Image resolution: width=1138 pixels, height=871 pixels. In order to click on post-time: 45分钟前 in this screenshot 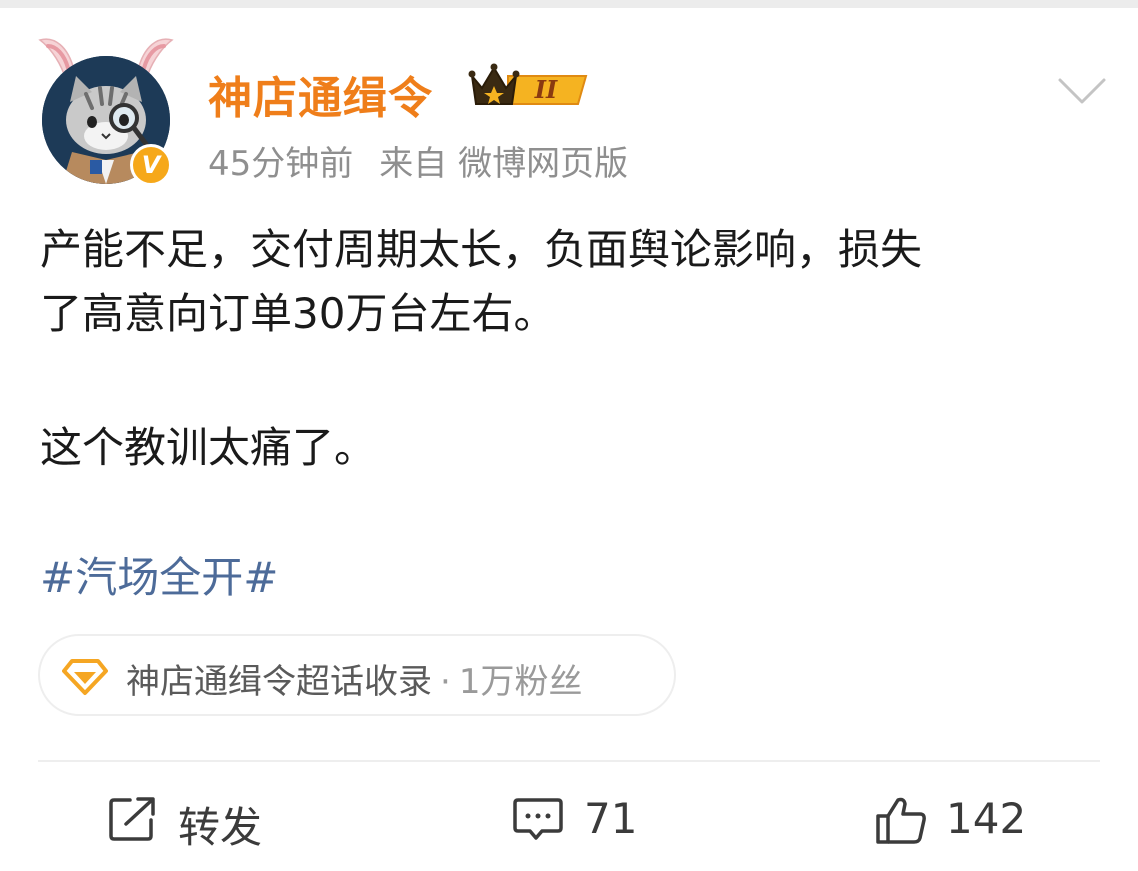, I will do `click(281, 164)`.